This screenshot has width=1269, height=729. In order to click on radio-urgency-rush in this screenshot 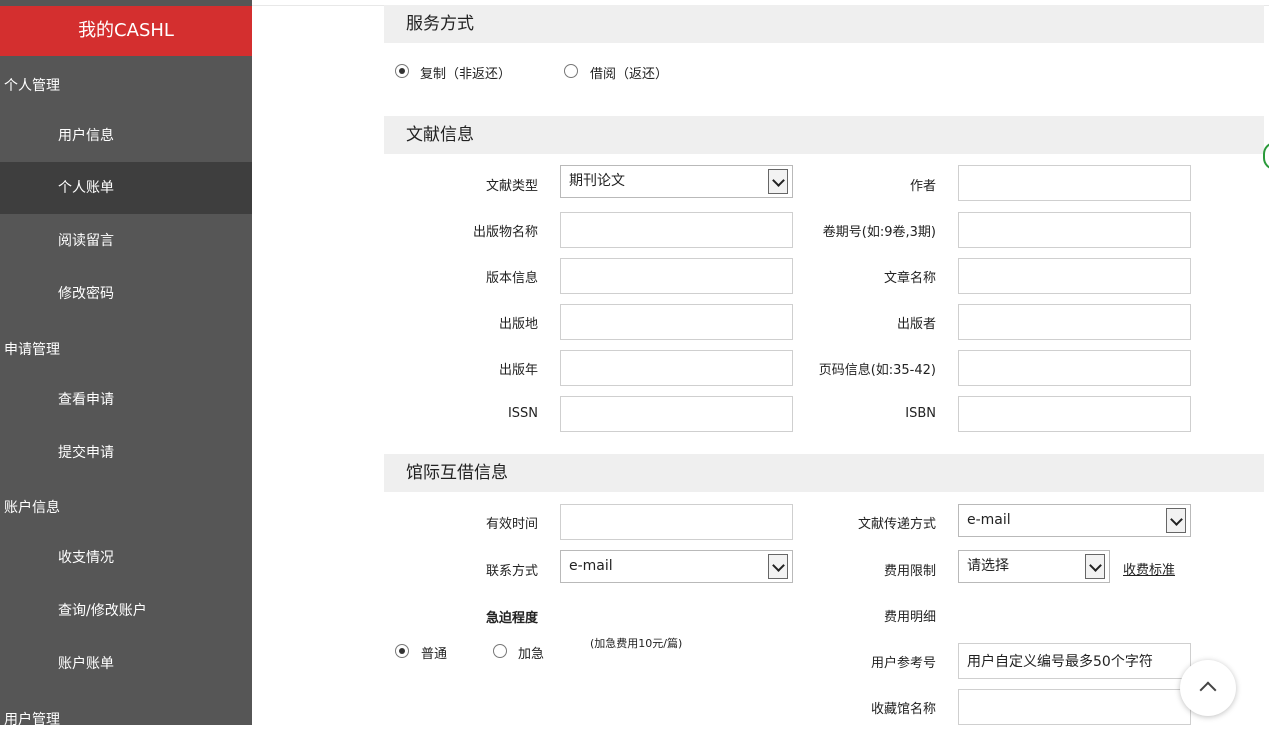, I will do `click(500, 651)`.